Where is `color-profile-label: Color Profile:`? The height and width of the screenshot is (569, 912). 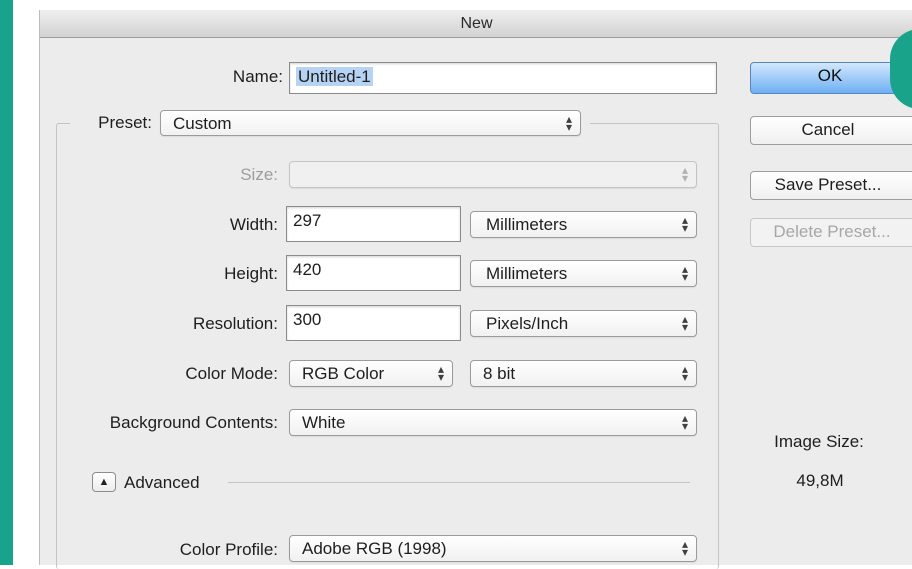
color-profile-label: Color Profile: is located at coordinates (228, 549).